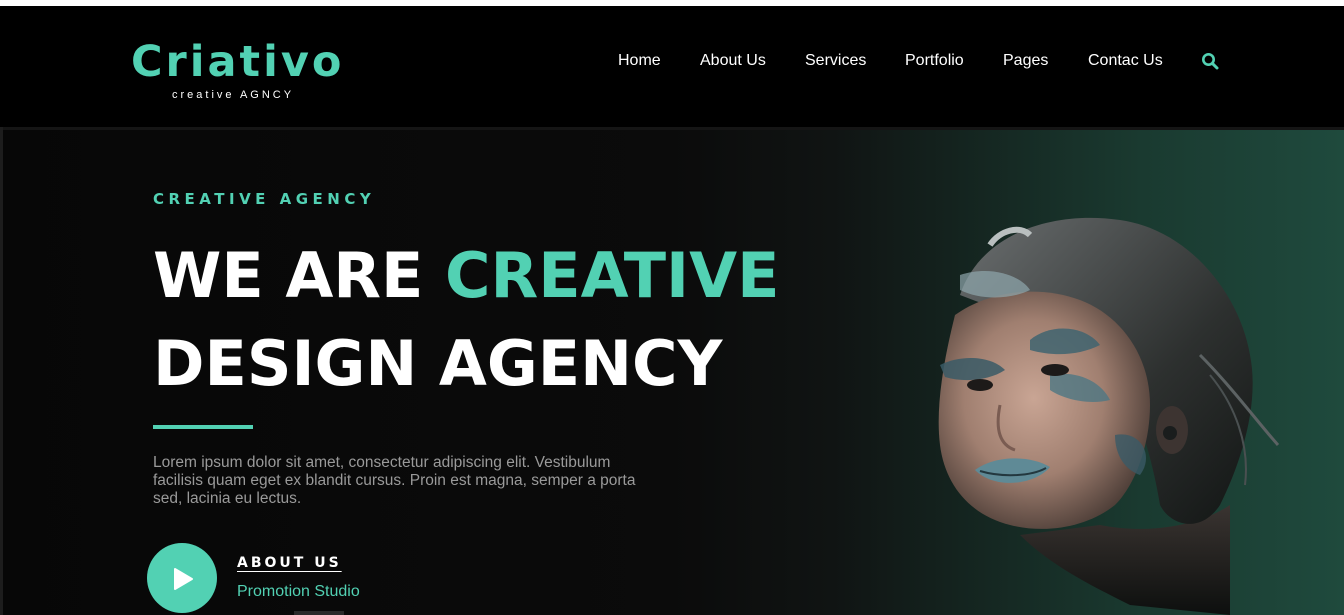 This screenshot has height=615, width=1344. Describe the element at coordinates (835, 61) in the screenshot. I see `nav-item-services: Services` at that location.